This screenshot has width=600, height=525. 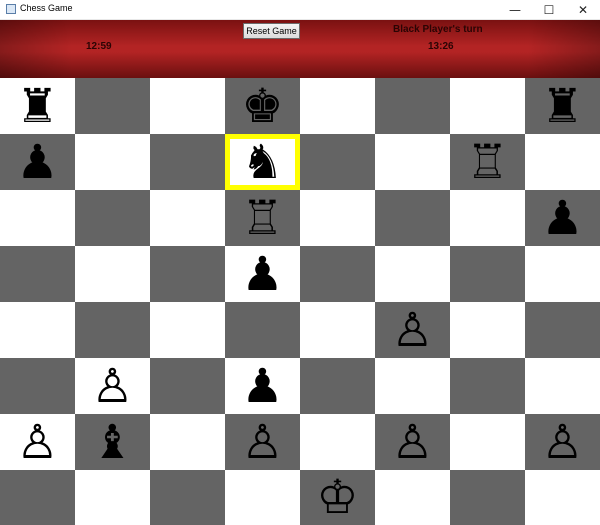 I want to click on board-square-r5-c7, so click(x=562, y=386).